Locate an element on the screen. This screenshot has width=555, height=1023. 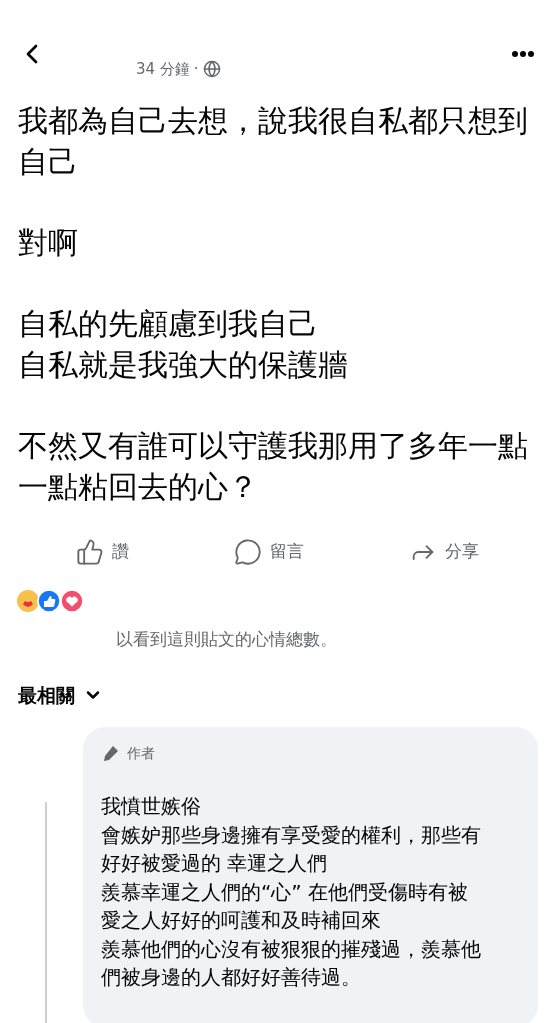
sort-button: 最相關 is located at coordinates (51, 694).